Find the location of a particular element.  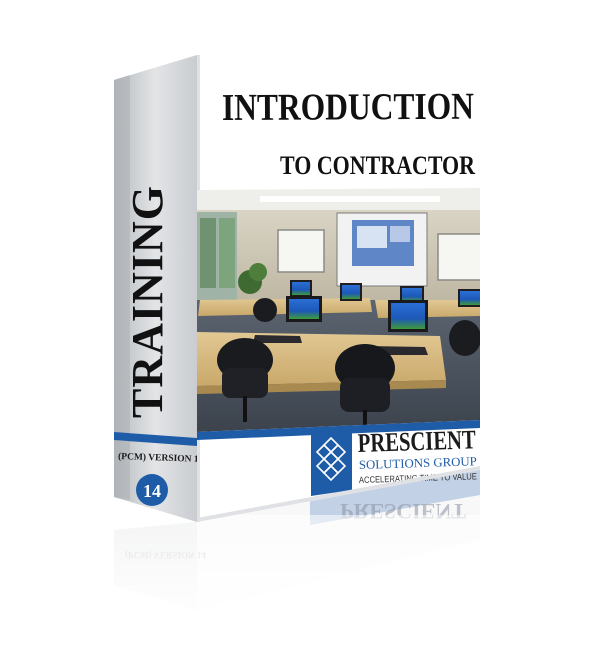

spine-text: TRAINING is located at coordinates (147, 301).